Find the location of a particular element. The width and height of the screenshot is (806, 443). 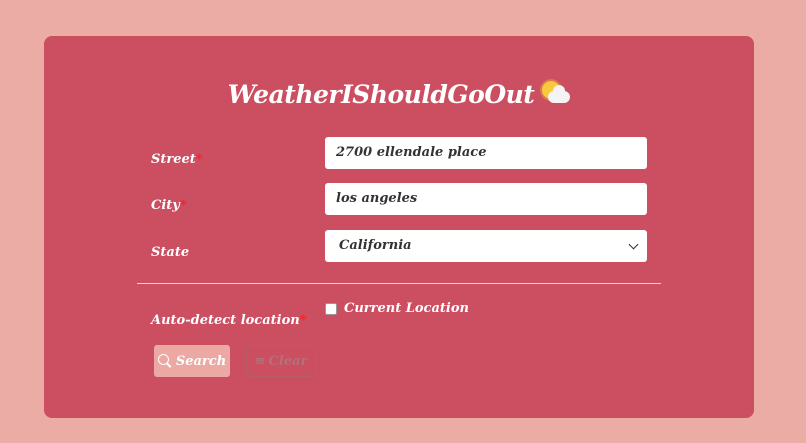

clear-icon: ≡ is located at coordinates (260, 361).